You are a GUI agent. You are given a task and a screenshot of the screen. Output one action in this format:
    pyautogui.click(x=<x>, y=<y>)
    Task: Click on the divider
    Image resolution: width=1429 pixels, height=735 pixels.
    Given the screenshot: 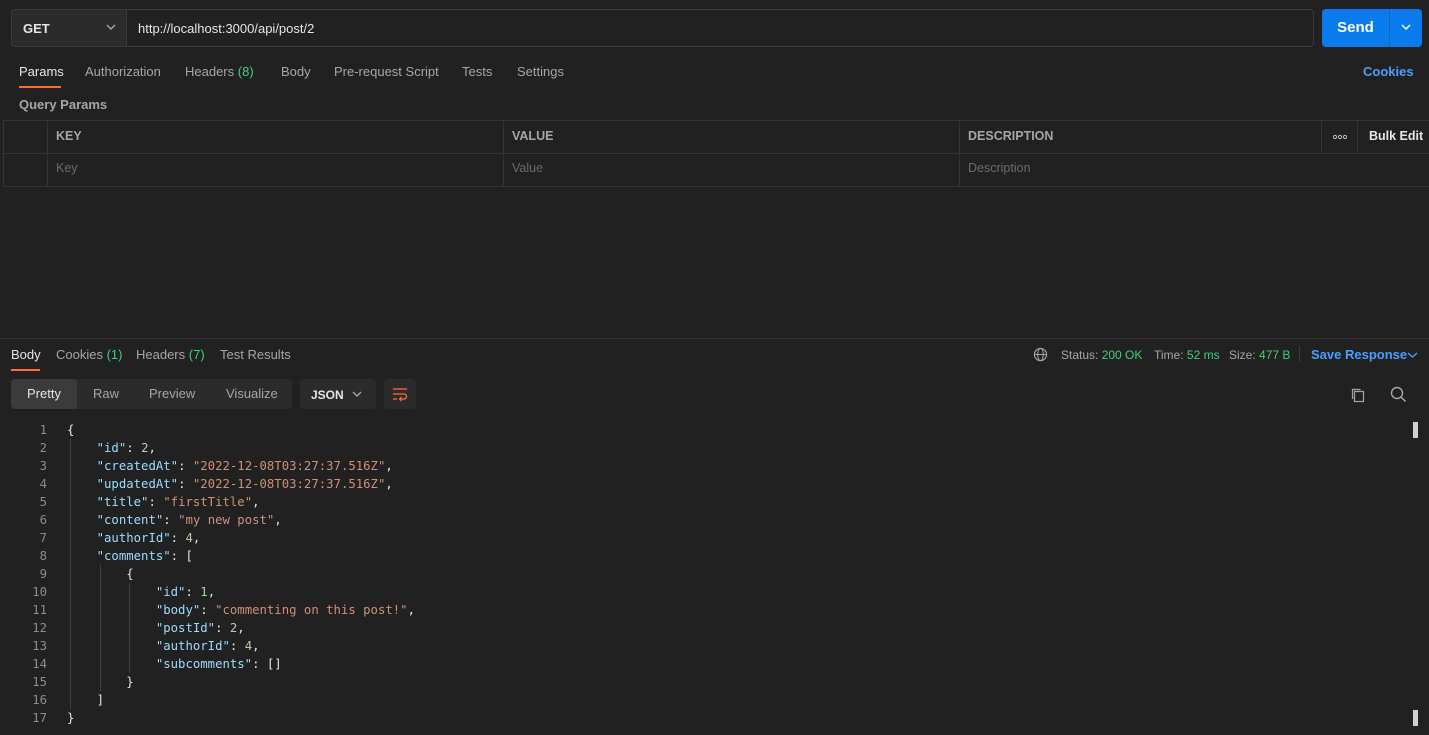 What is the action you would take?
    pyautogui.click(x=1299, y=354)
    